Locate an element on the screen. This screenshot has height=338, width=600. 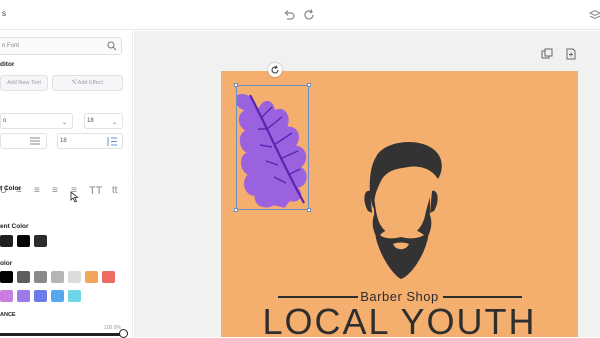
editor-title: ditor is located at coordinates (7, 64).